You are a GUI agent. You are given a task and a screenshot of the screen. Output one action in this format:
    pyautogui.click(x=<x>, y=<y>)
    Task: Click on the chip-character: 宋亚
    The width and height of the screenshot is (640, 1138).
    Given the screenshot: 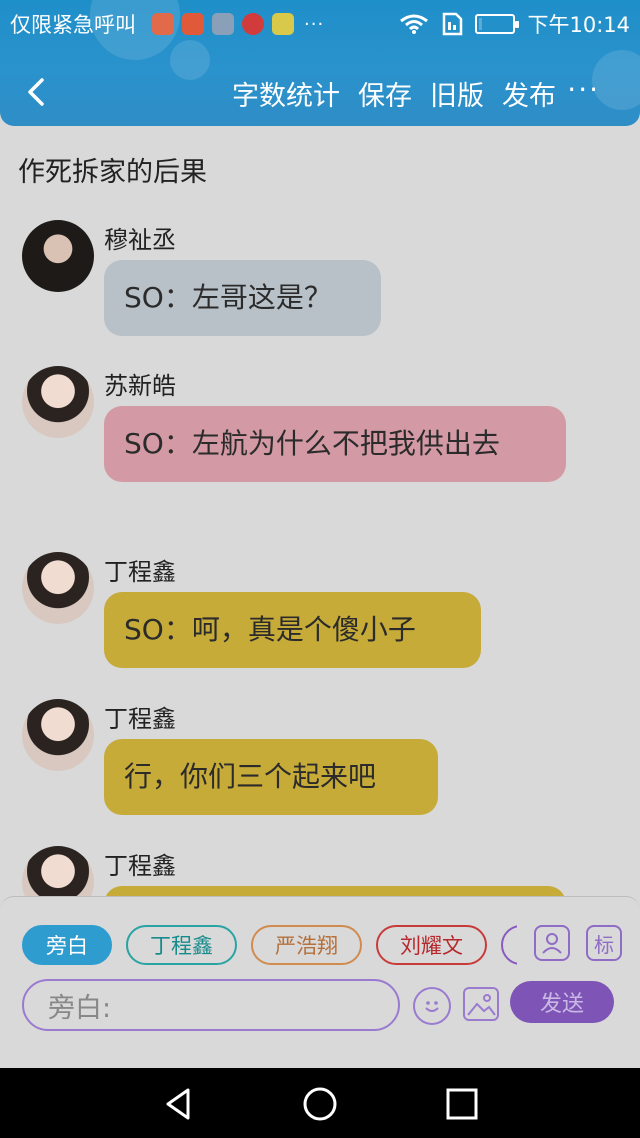 What is the action you would take?
    pyautogui.click(x=509, y=945)
    